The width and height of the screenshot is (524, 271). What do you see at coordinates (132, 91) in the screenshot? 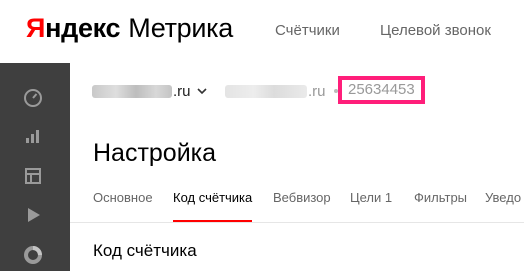
I see `blurred-site-domain` at bounding box center [132, 91].